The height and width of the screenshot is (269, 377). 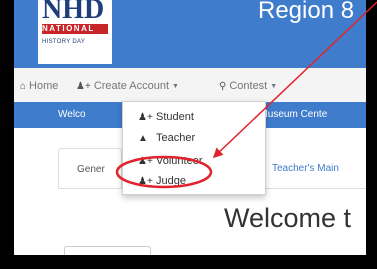 I want to click on nav-create-account-label: Create Account, so click(x=131, y=86).